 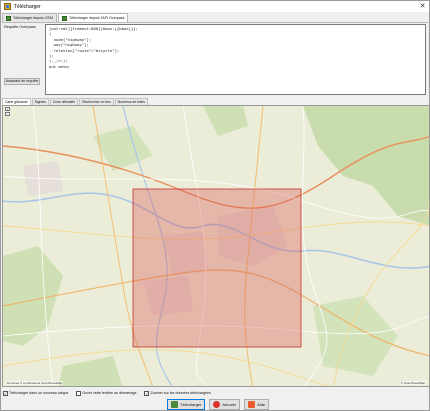 I want to click on new-layer-label: Télécharger dans un nouveau calque, so click(x=39, y=393).